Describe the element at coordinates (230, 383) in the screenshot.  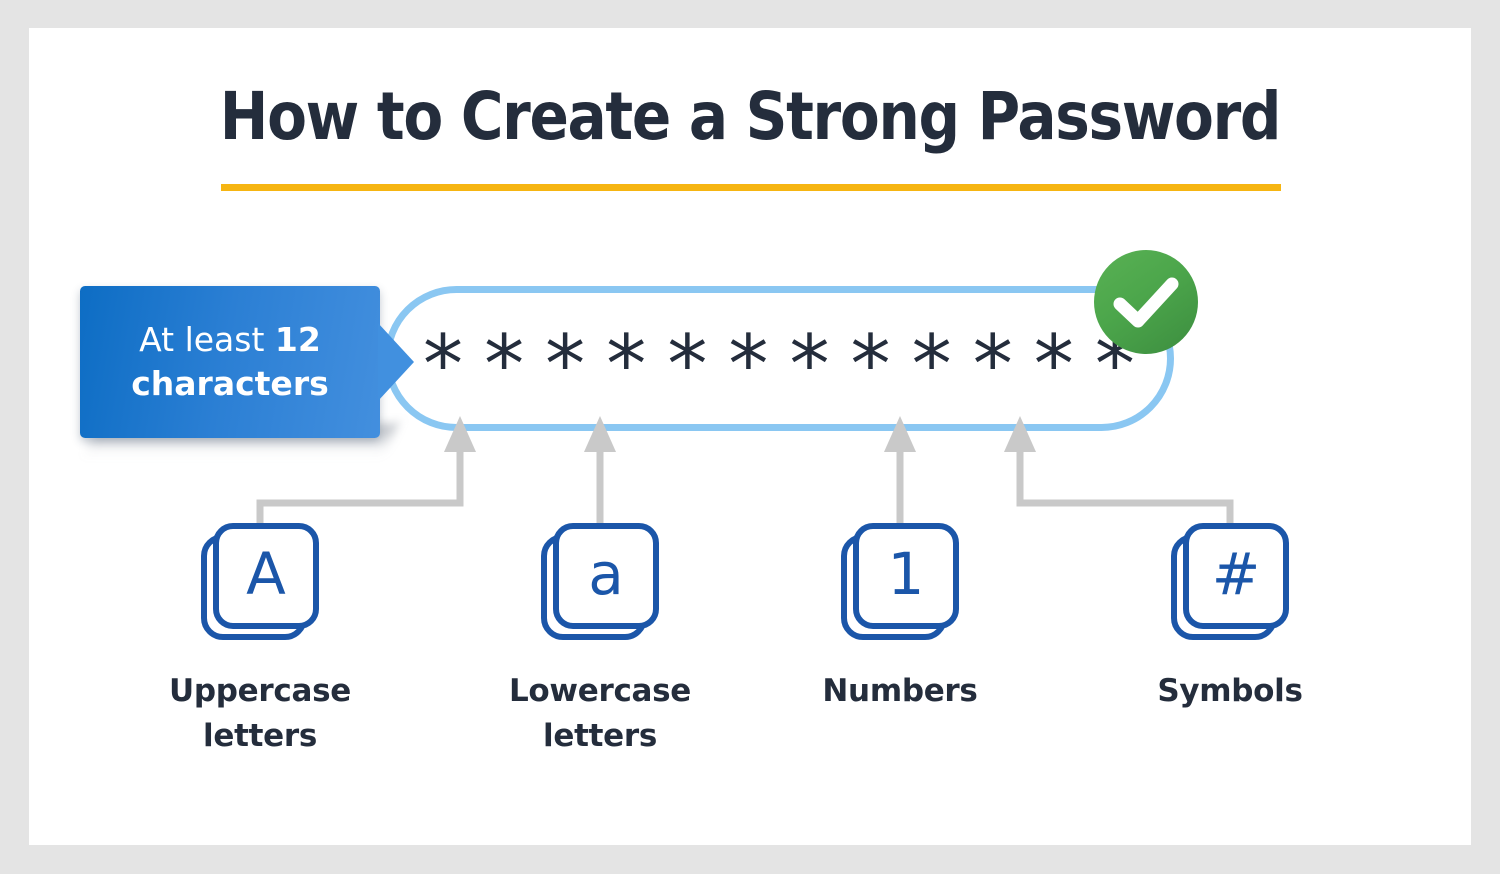
I see `callout-line-2: characters` at that location.